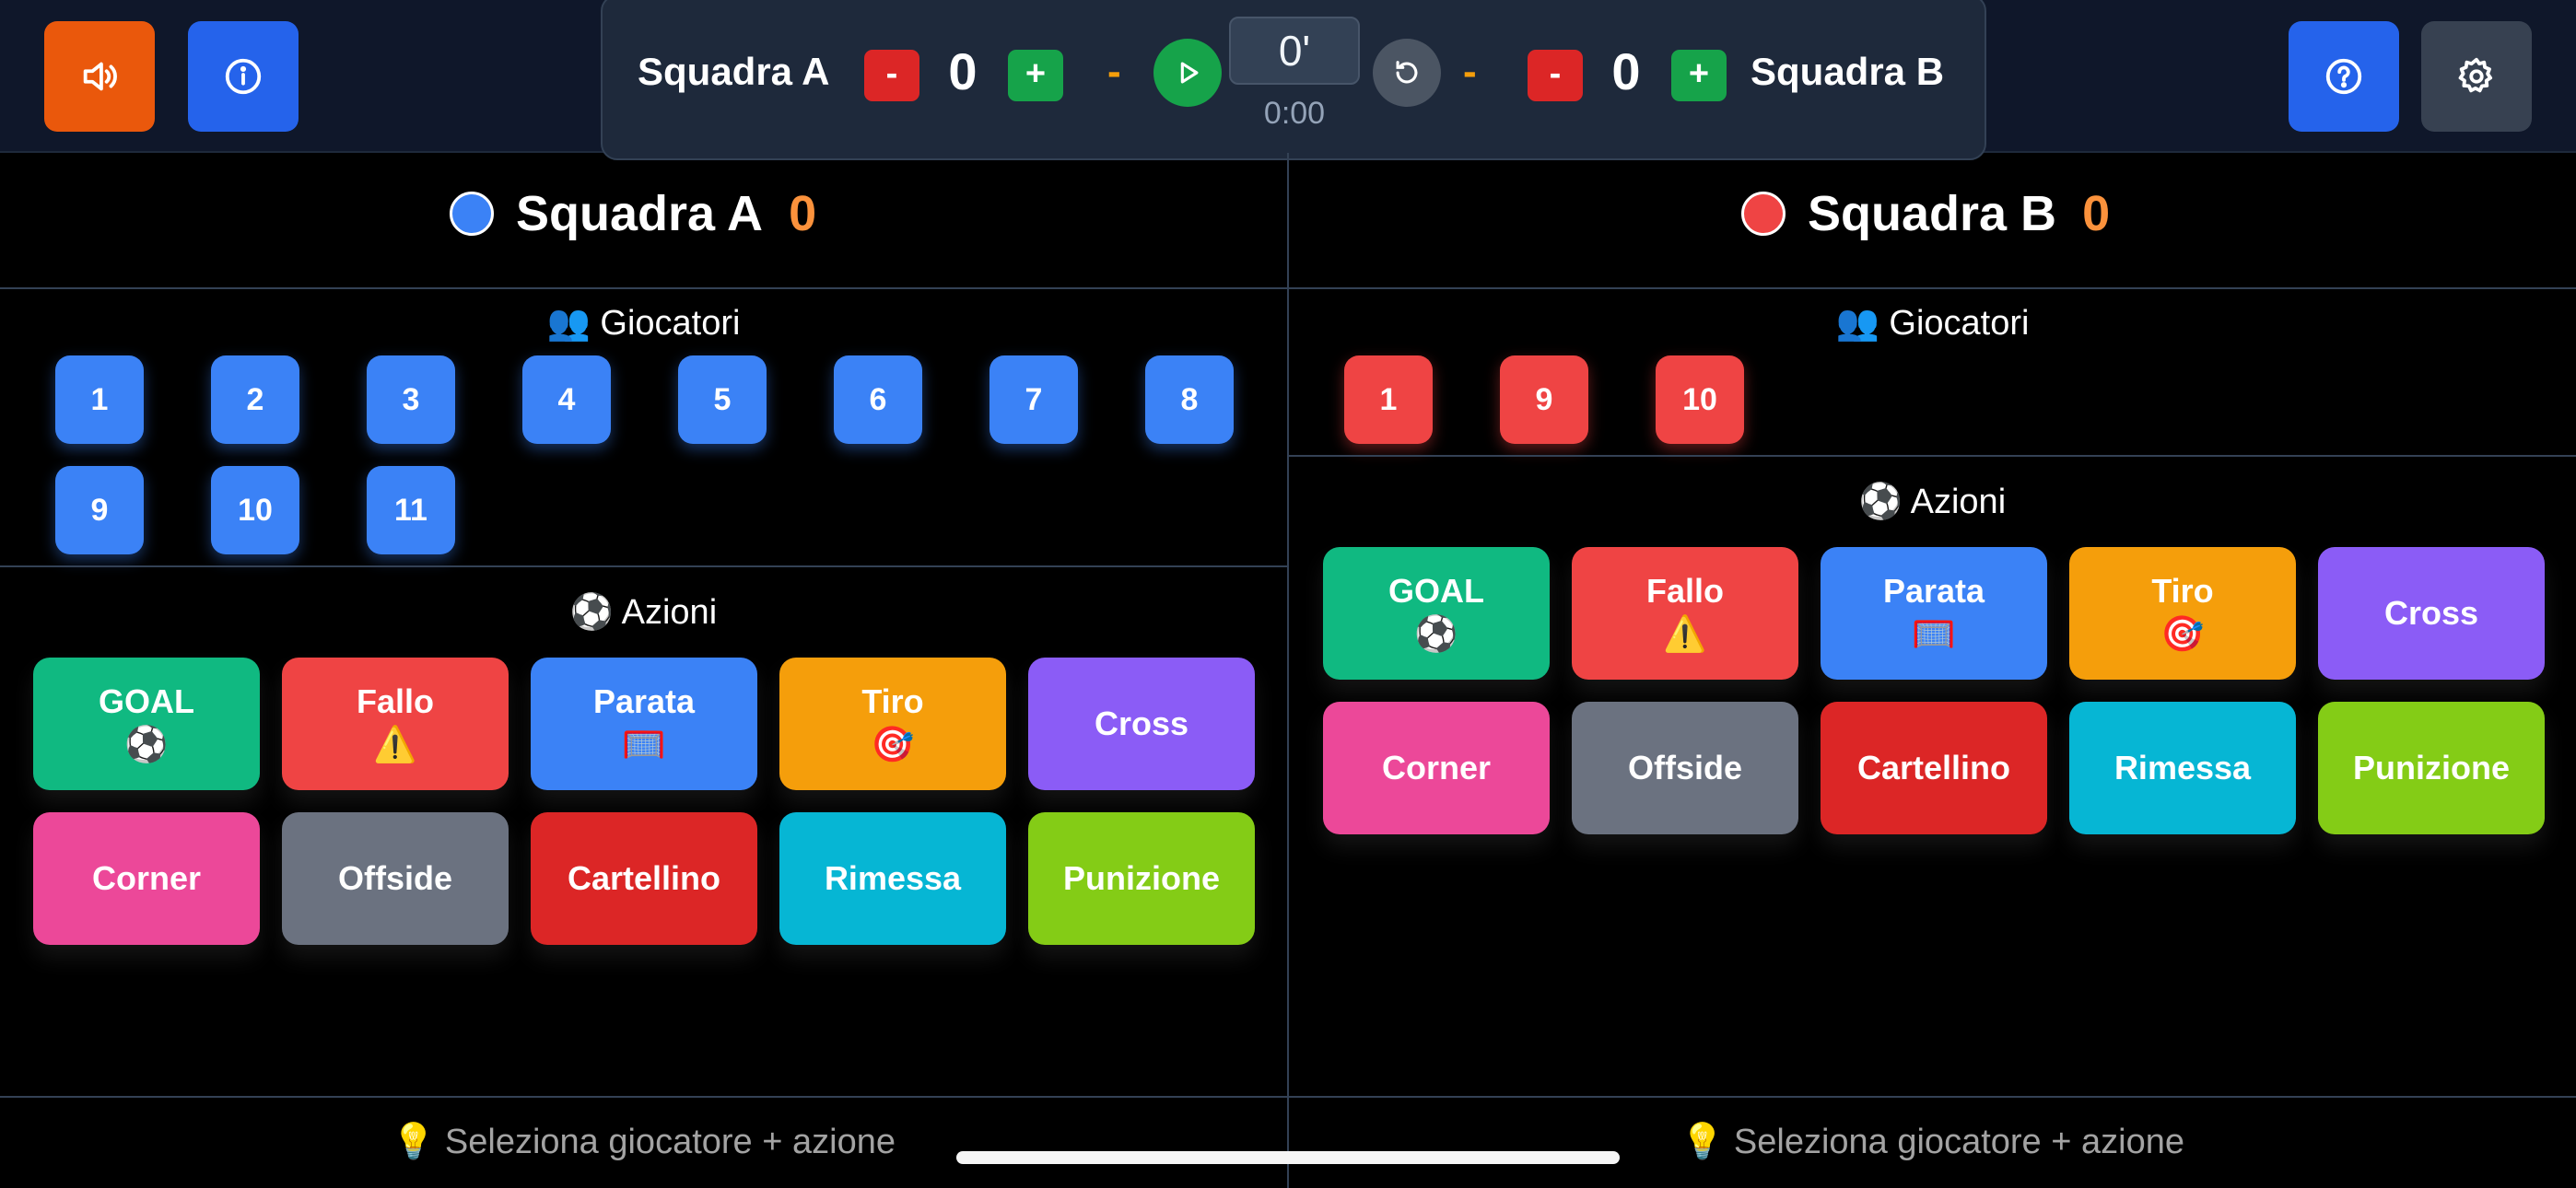 This screenshot has width=2576, height=1188. I want to click on team-b-minus-button: -, so click(1555, 76).